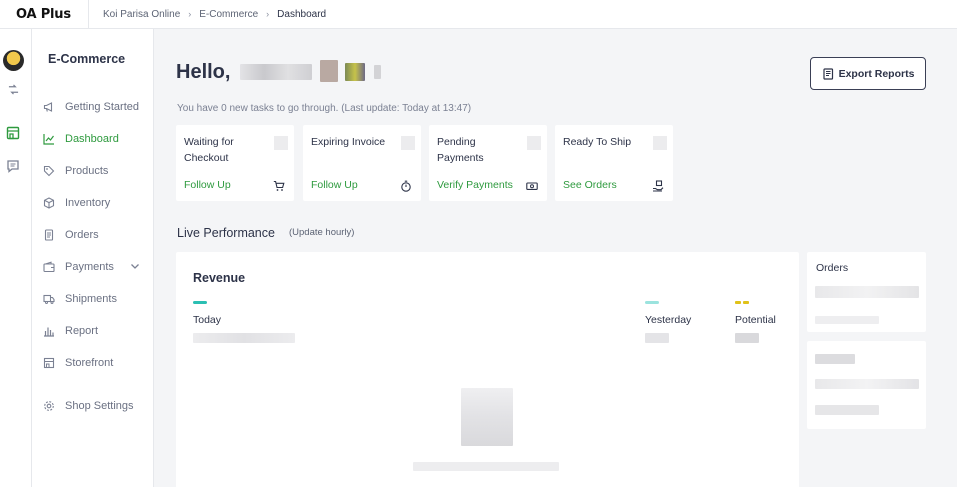 Image resolution: width=957 pixels, height=487 pixels. What do you see at coordinates (49, 299) in the screenshot?
I see `truck-icon` at bounding box center [49, 299].